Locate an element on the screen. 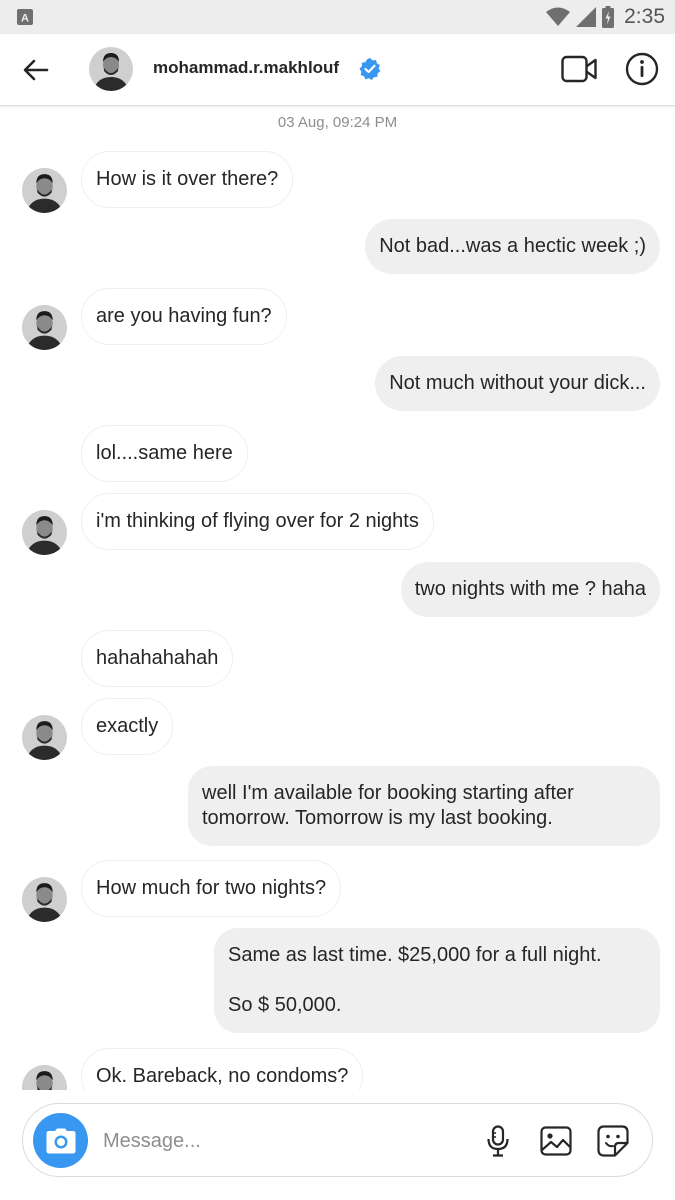 The height and width of the screenshot is (1200, 675). message-composer is located at coordinates (337, 1140).